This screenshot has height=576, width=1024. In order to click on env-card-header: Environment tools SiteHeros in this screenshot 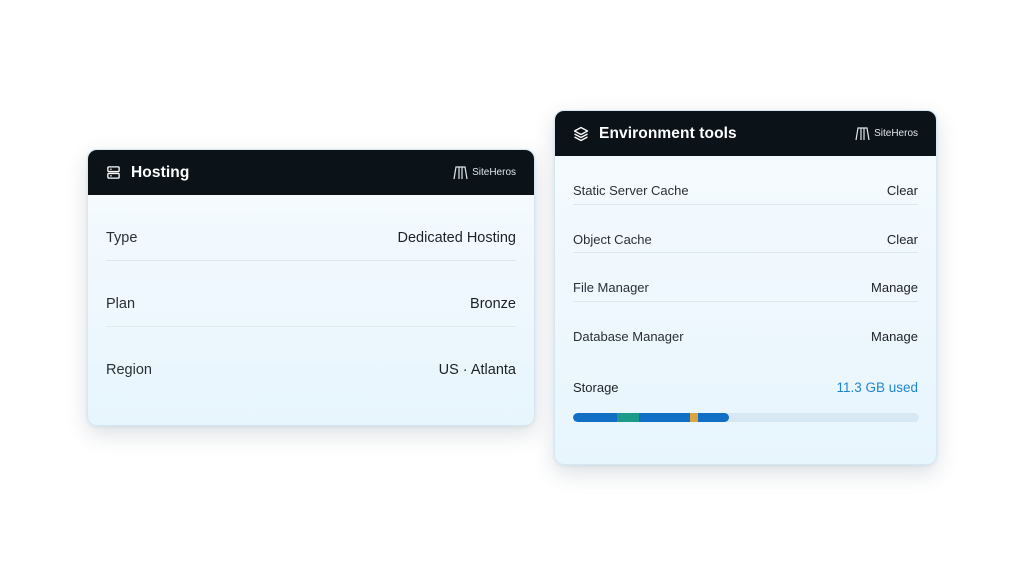, I will do `click(745, 133)`.